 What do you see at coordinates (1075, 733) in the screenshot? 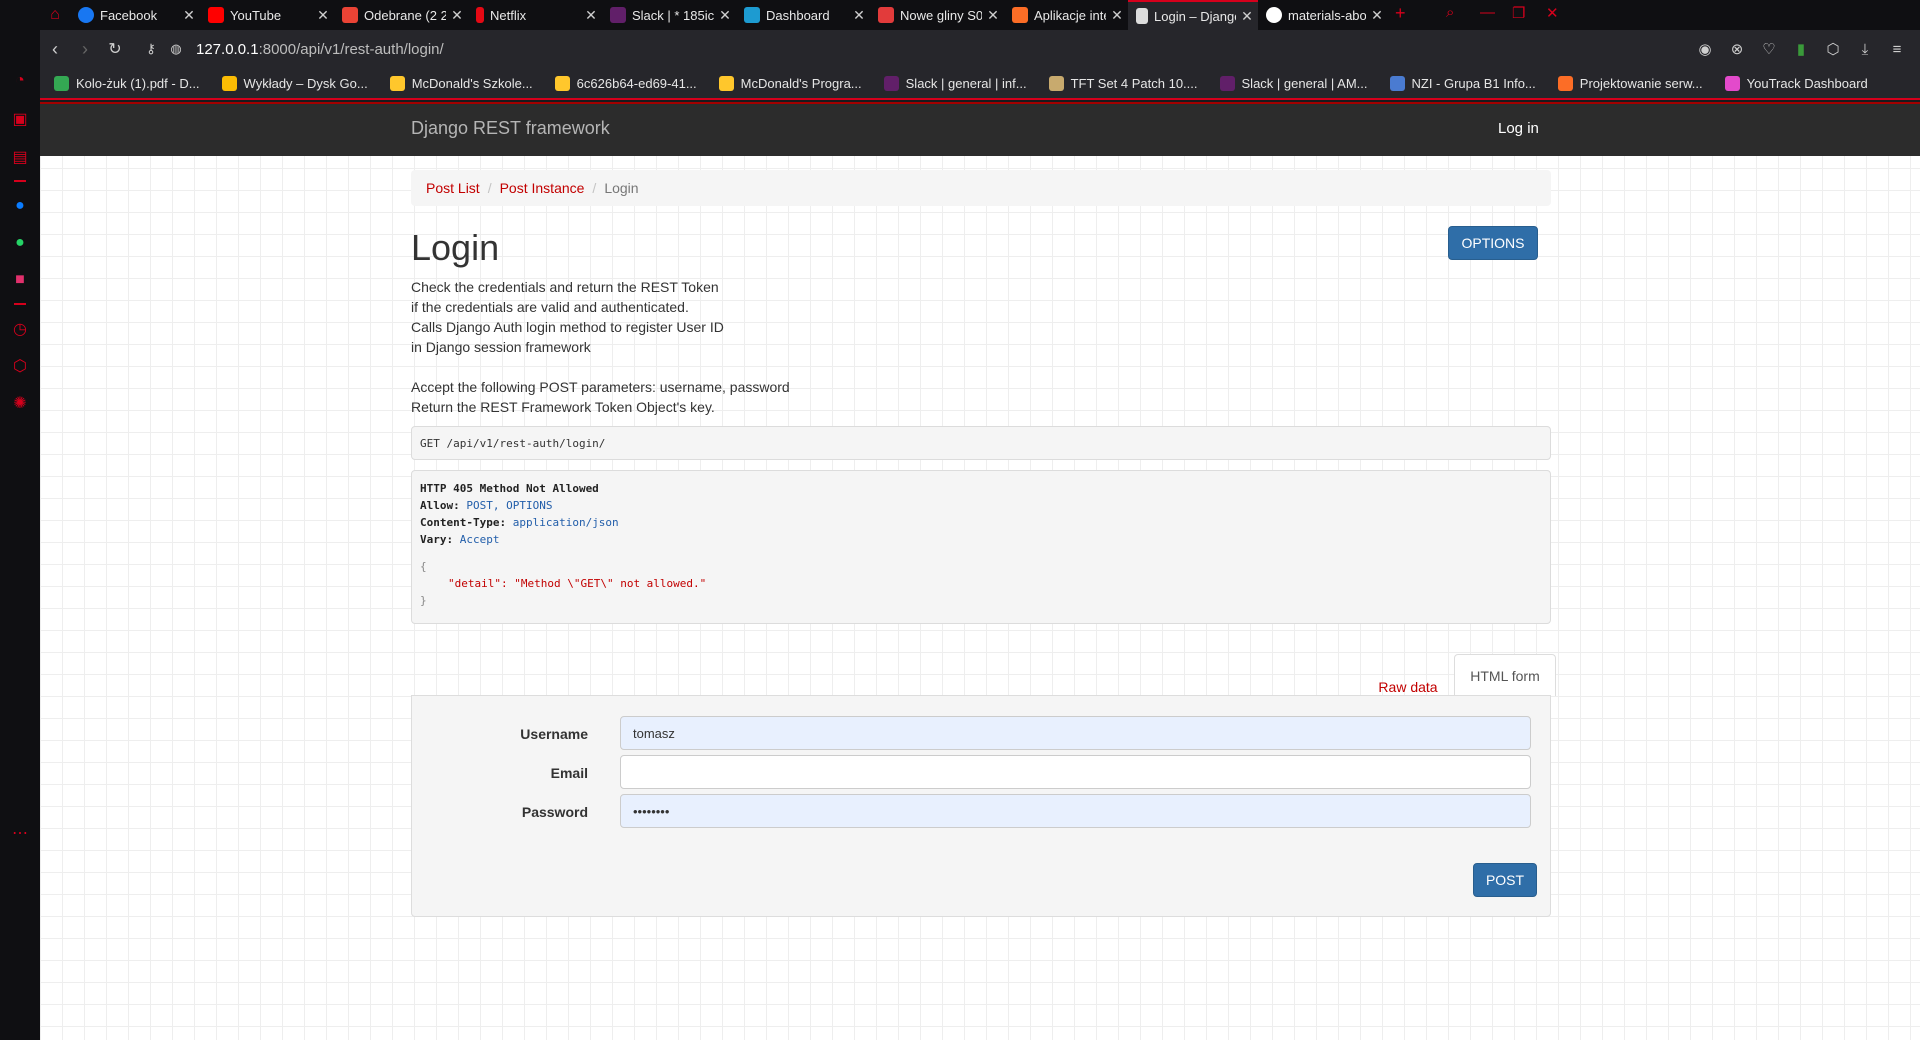
I see `username-input` at bounding box center [1075, 733].